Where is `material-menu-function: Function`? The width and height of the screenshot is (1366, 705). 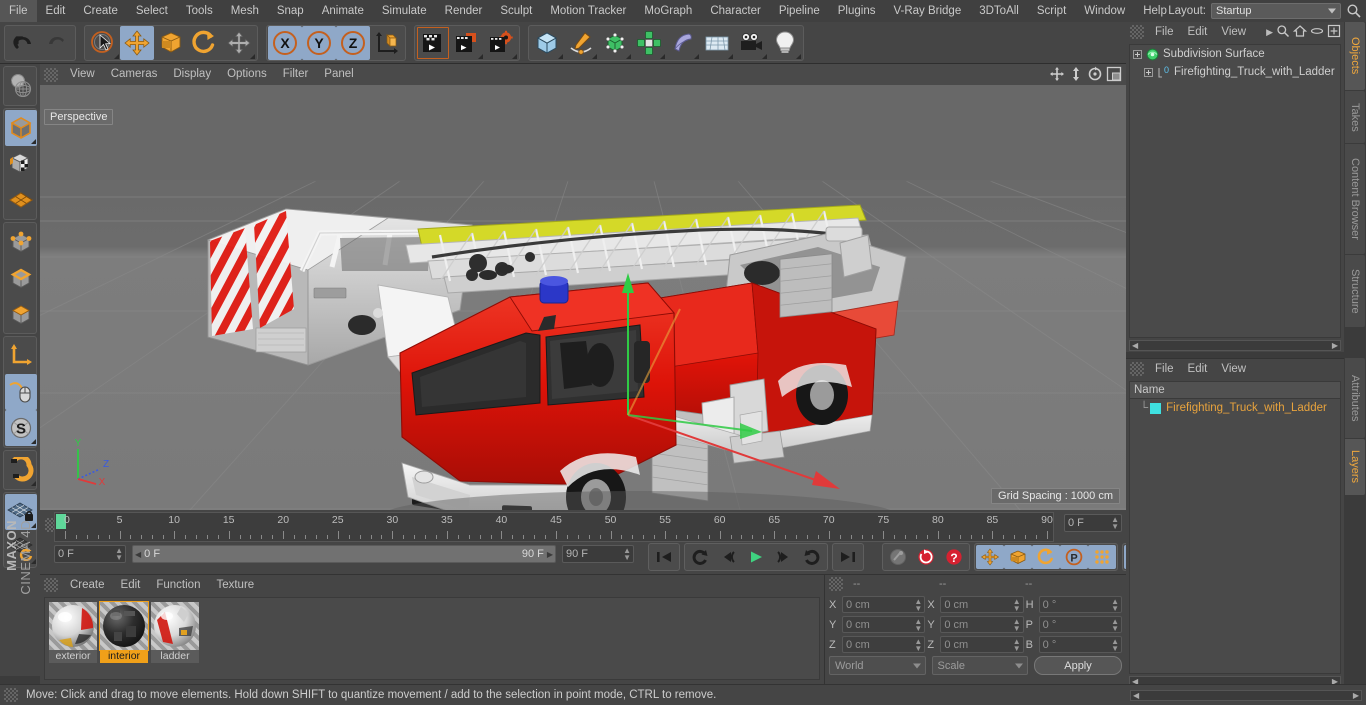 material-menu-function: Function is located at coordinates (178, 585).